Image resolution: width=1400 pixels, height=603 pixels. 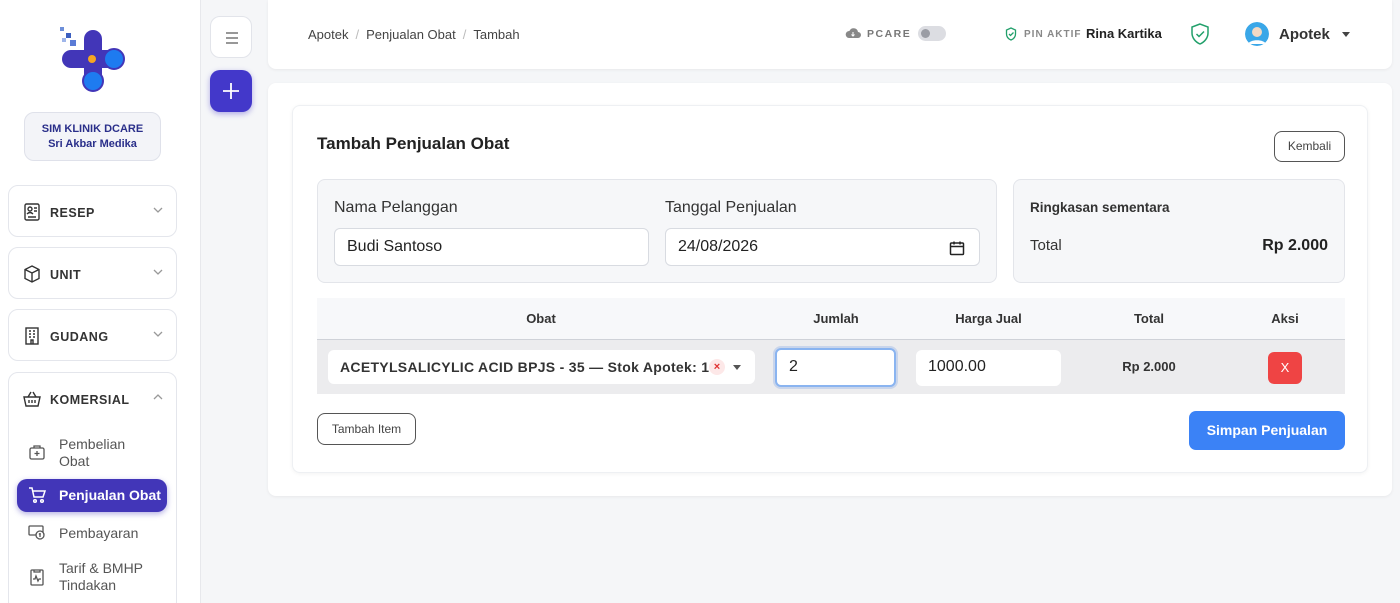 What do you see at coordinates (932, 33) in the screenshot?
I see `pcare-toggle` at bounding box center [932, 33].